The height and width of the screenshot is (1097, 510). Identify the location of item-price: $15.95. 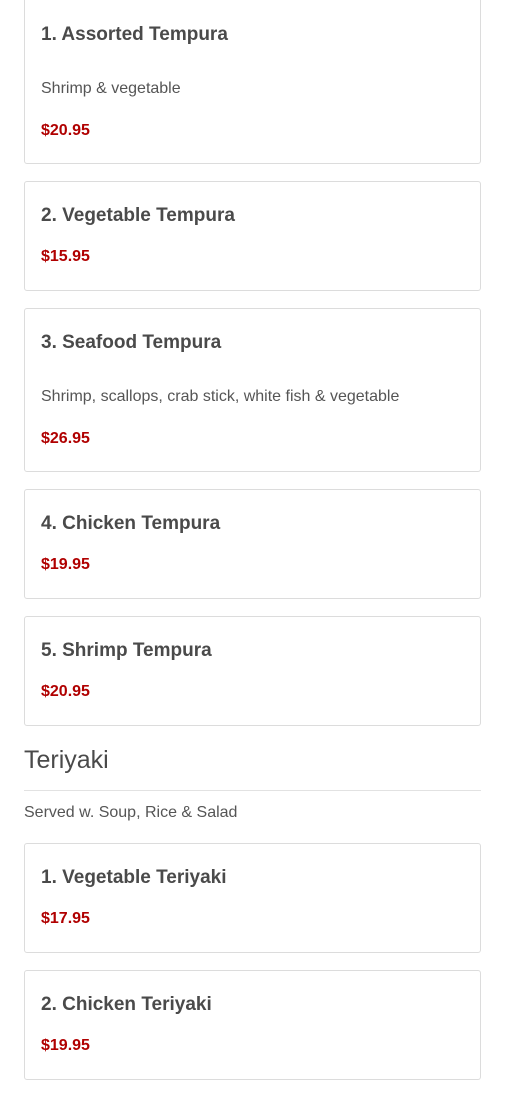
(65, 256).